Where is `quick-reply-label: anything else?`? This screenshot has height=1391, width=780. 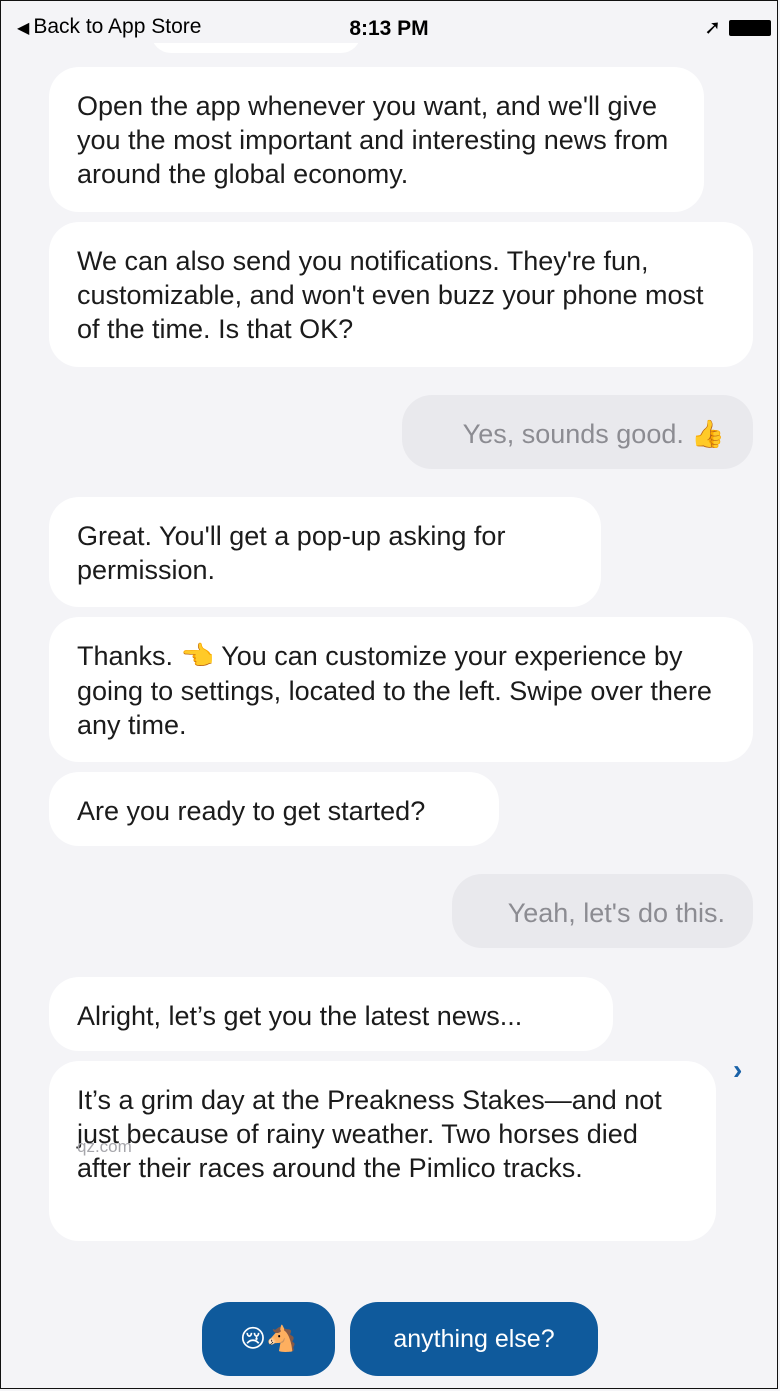 quick-reply-label: anything else? is located at coordinates (474, 1338).